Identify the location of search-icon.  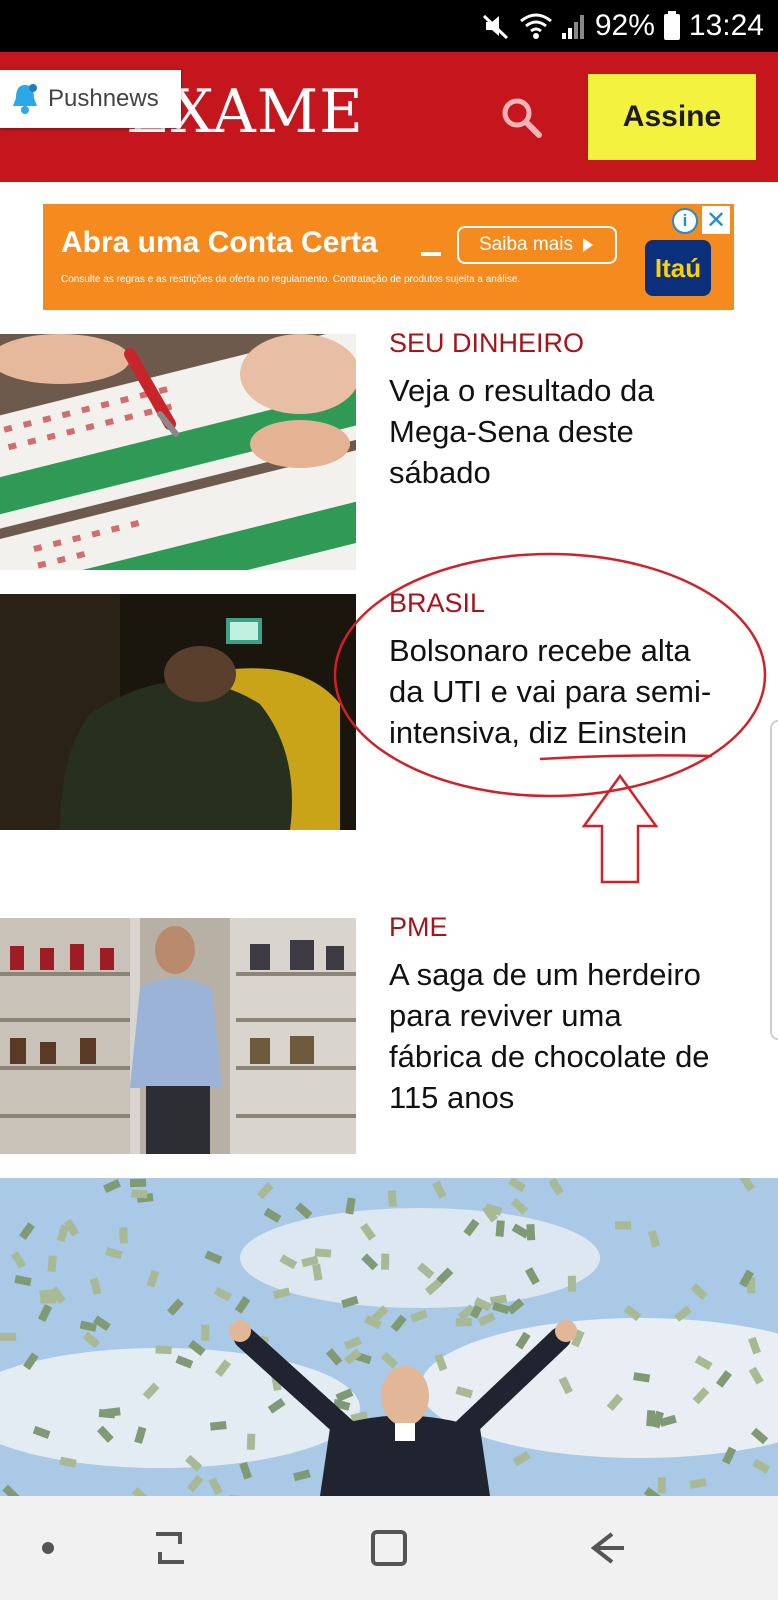
(522, 118).